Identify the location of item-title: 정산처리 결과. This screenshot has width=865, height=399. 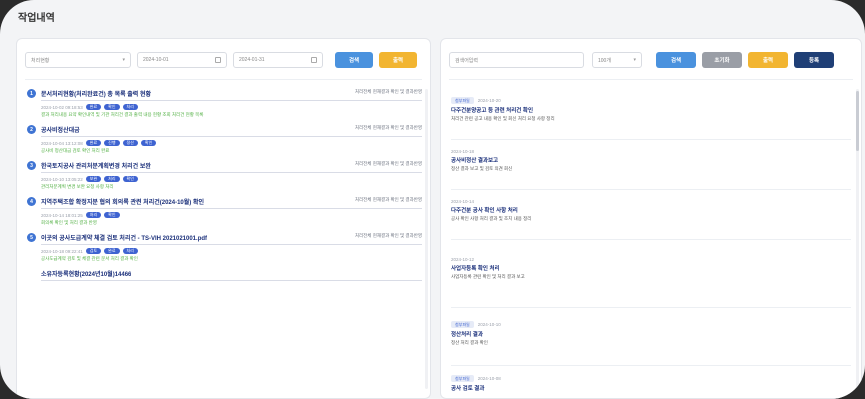
(651, 334).